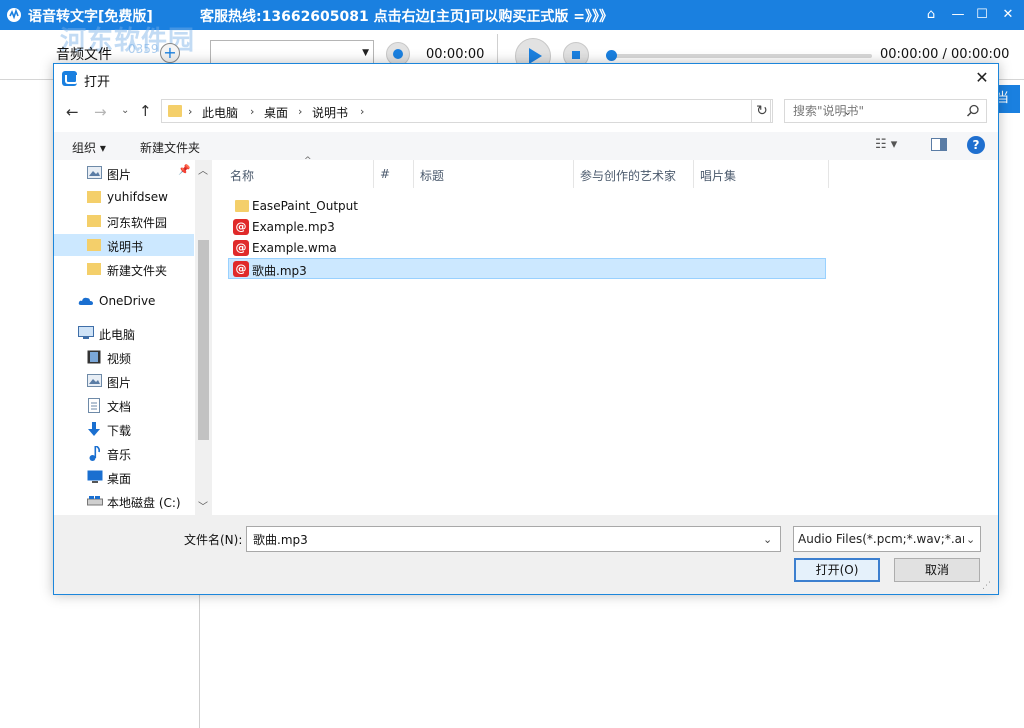 Image resolution: width=1024 pixels, height=728 pixels. Describe the element at coordinates (94, 453) in the screenshot. I see `music-icon` at that location.